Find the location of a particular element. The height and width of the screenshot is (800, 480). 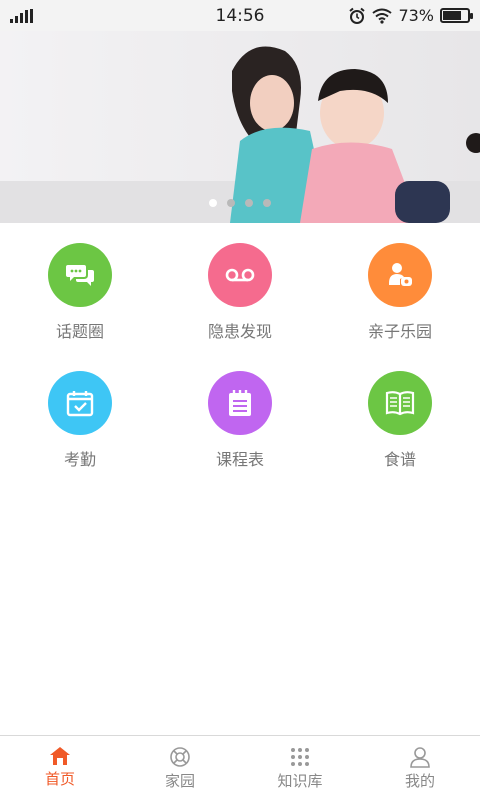

menu-item-topic-circle: 话题圈 is located at coordinates (80, 287).